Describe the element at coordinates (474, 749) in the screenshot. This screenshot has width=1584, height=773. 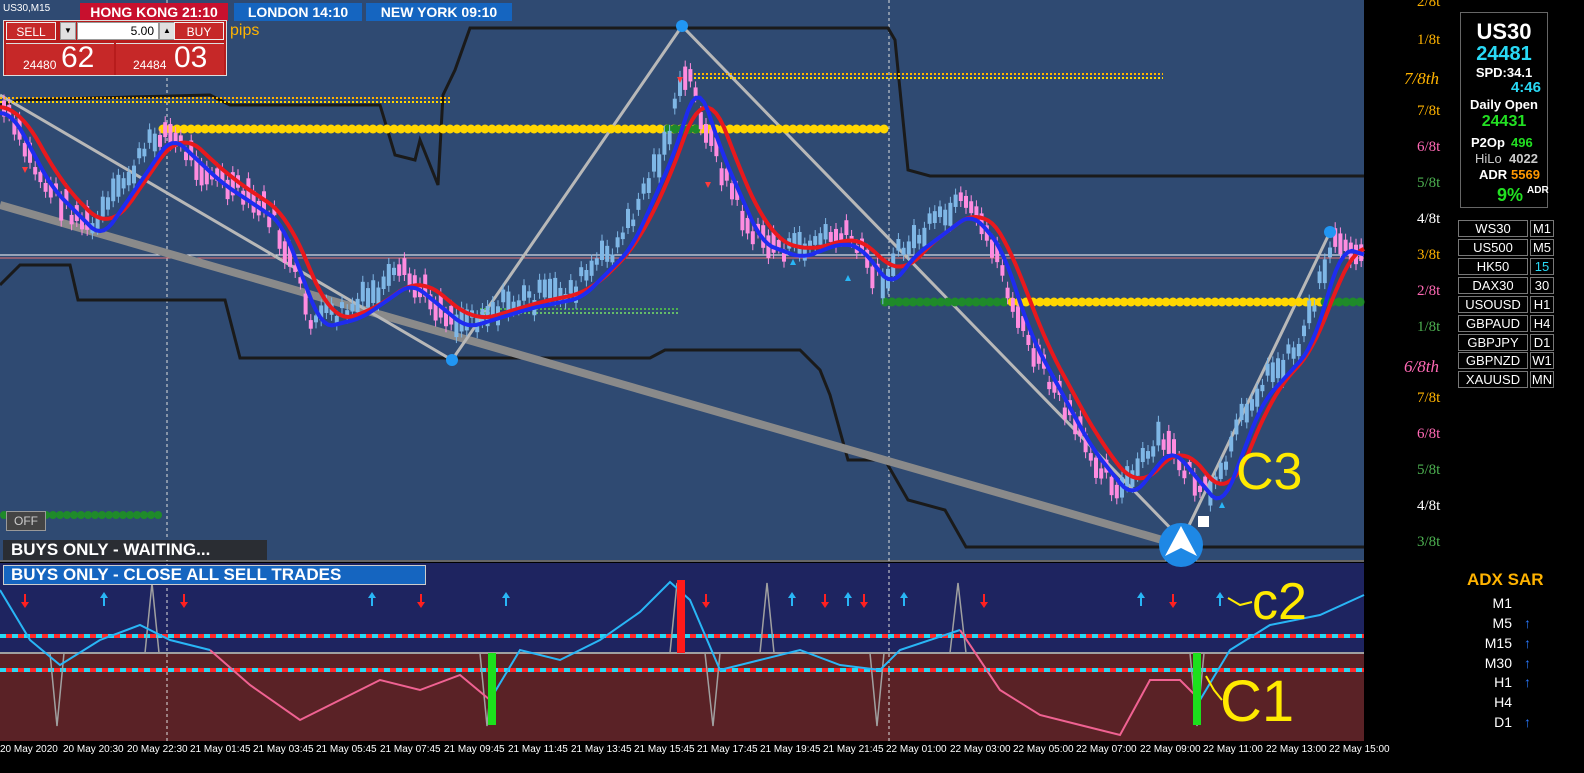
I see `time-axis-label: 21 May 09:45` at that location.